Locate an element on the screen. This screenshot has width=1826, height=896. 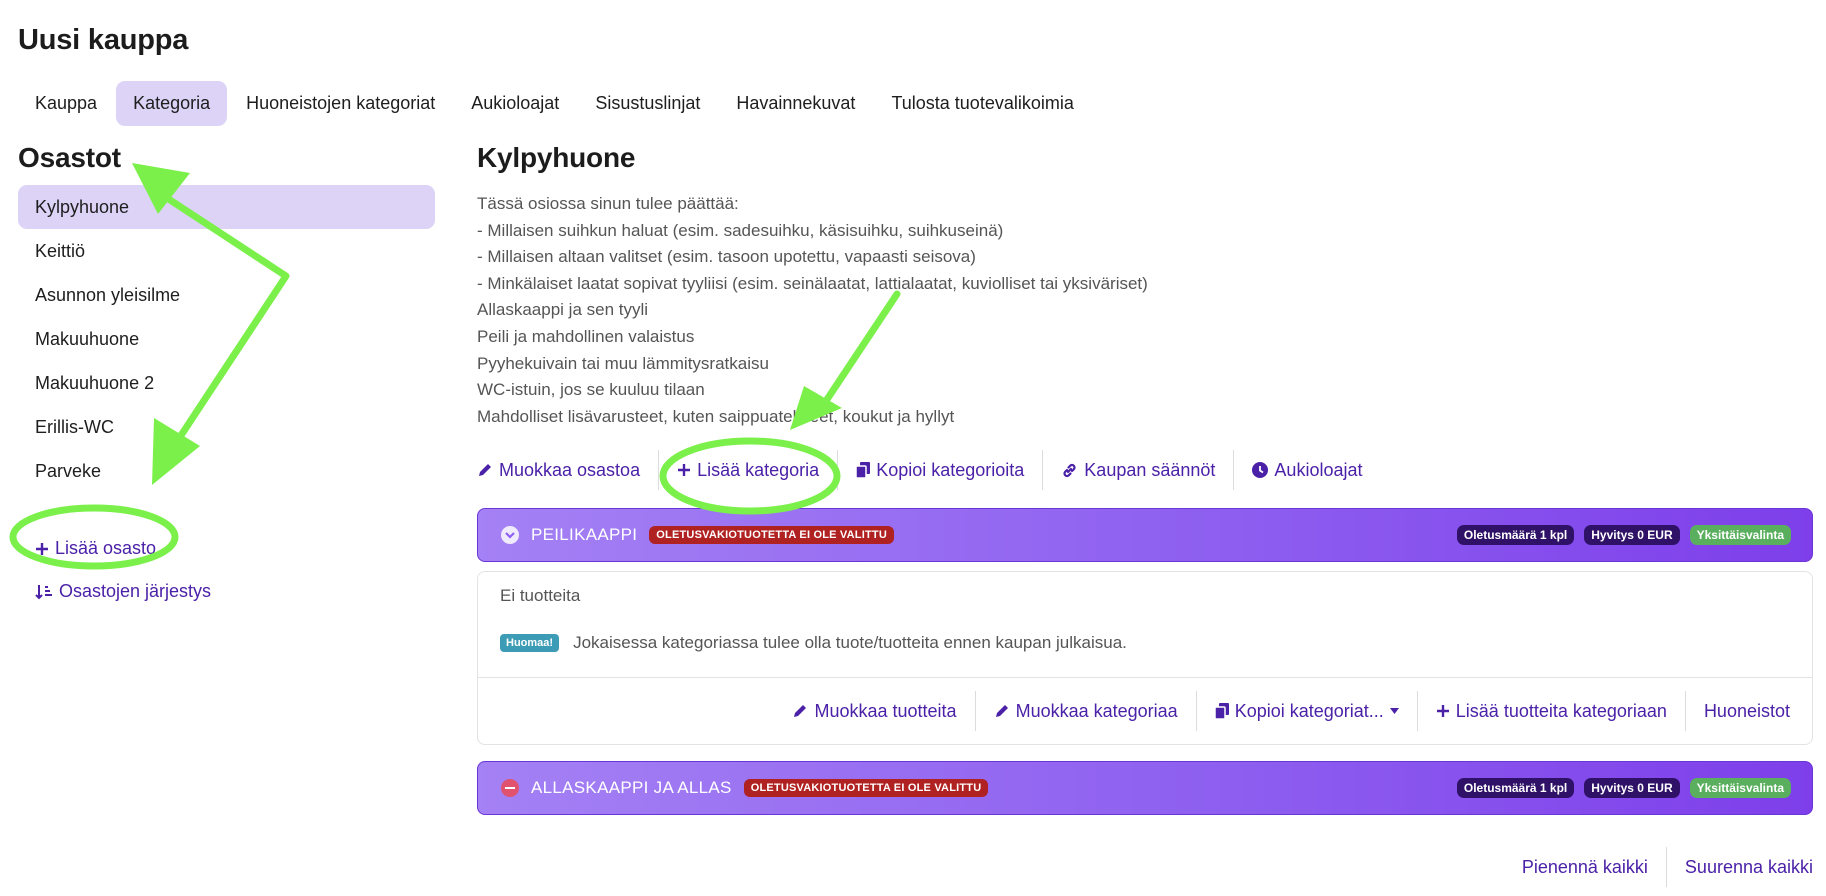
tab-sisustuslinjat: Sisustuslinjat is located at coordinates (647, 103).